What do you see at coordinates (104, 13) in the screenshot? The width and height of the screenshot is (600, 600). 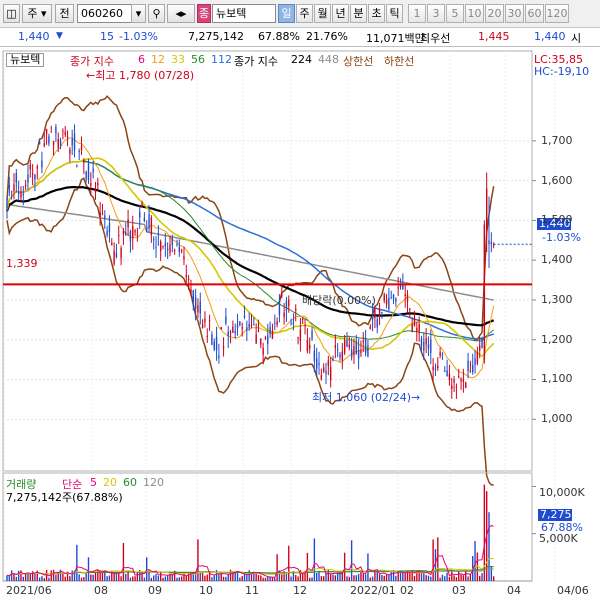 I see `stock-code-input: 060260` at bounding box center [104, 13].